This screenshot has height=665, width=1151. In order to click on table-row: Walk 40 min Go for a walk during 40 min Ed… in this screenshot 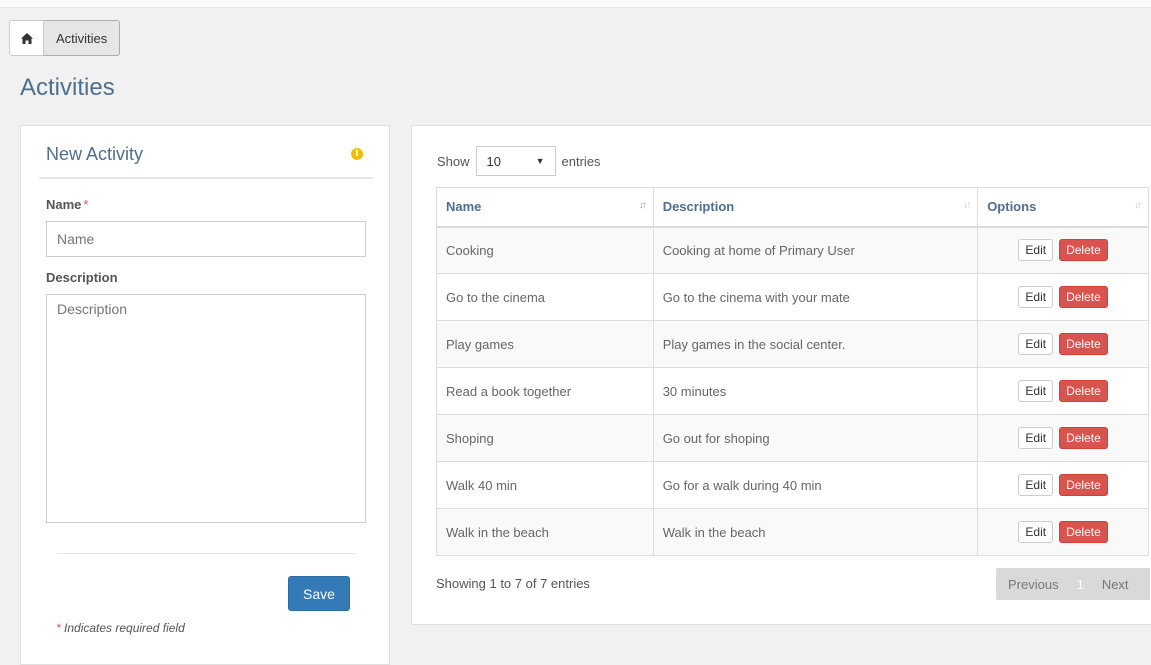, I will do `click(792, 485)`.